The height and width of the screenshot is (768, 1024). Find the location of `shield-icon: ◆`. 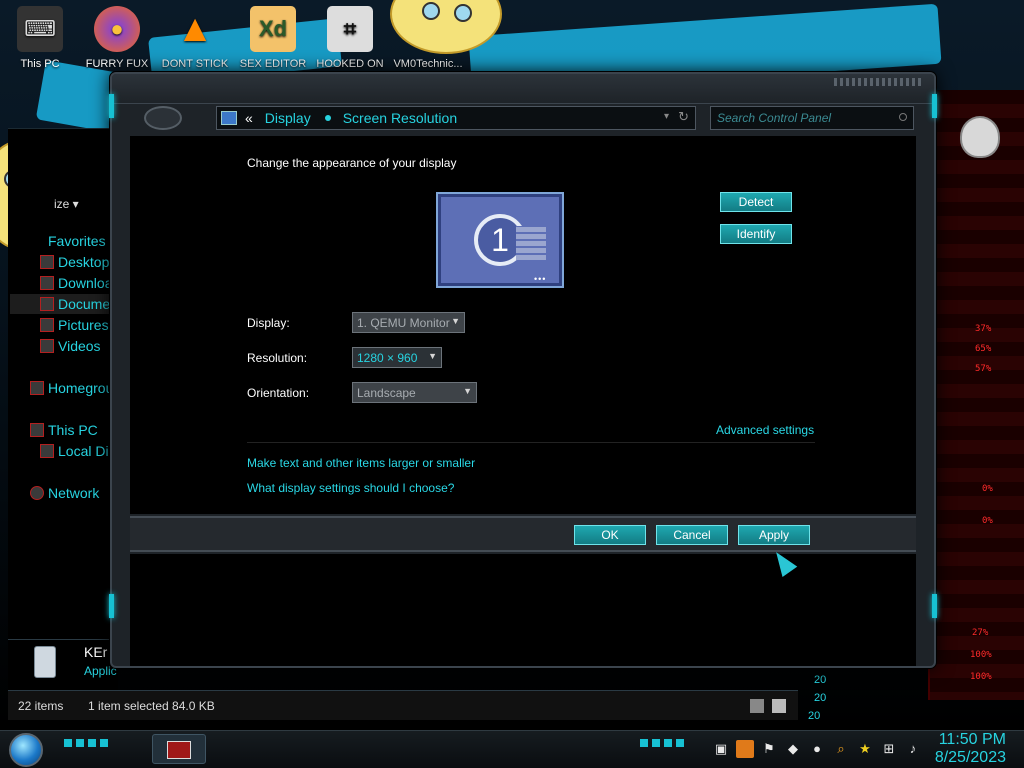

shield-icon: ◆ is located at coordinates (793, 749).